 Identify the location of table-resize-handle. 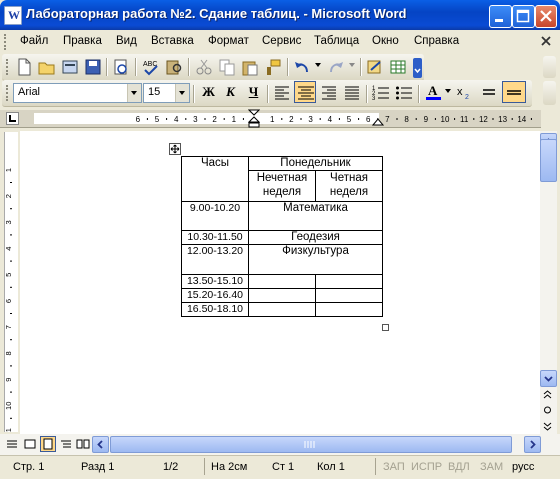
(385, 327).